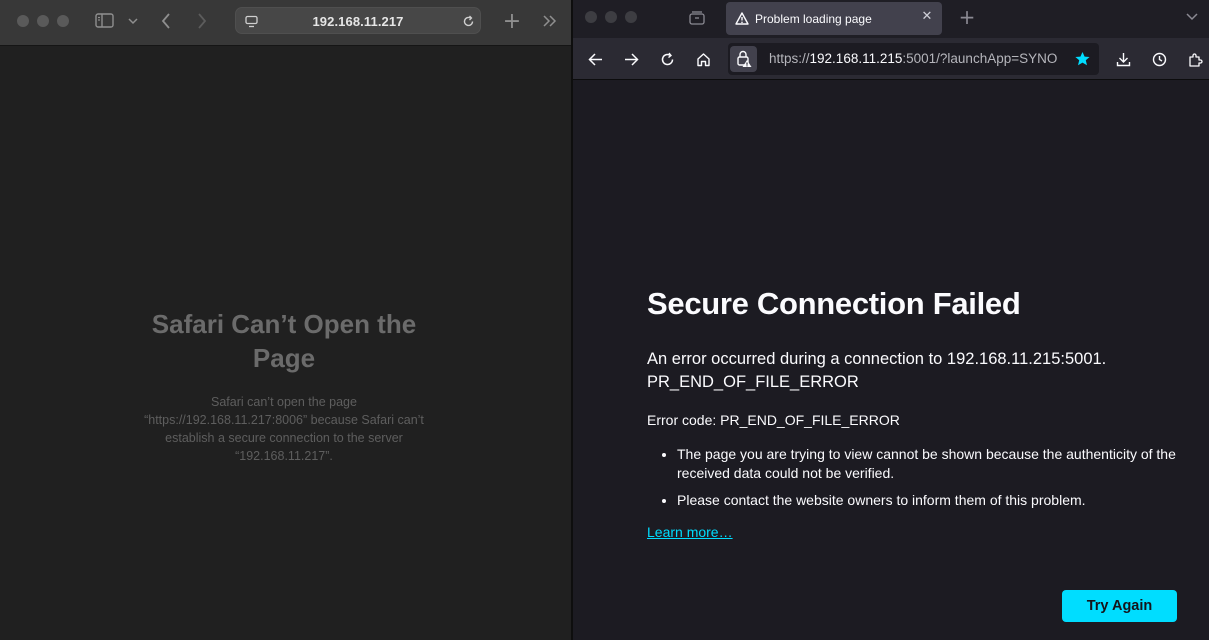 The height and width of the screenshot is (640, 1209). Describe the element at coordinates (927, 17) in the screenshot. I see `close-tab-icon: ✕` at that location.